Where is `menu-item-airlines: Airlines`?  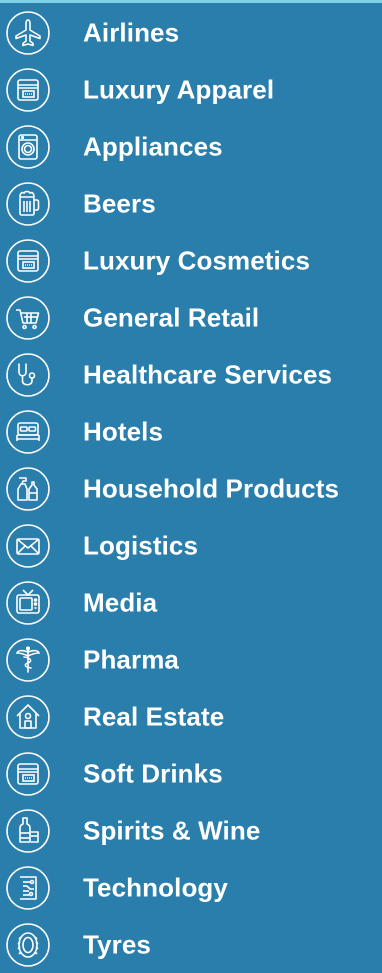
menu-item-airlines: Airlines is located at coordinates (191, 32).